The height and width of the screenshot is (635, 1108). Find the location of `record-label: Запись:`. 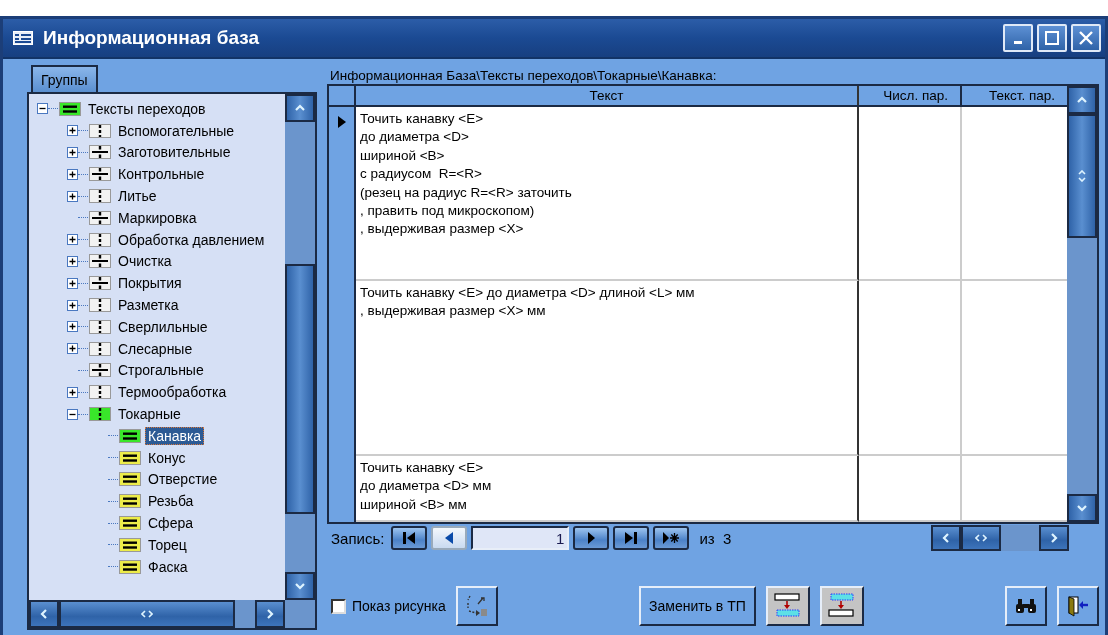

record-label: Запись: is located at coordinates (358, 538).